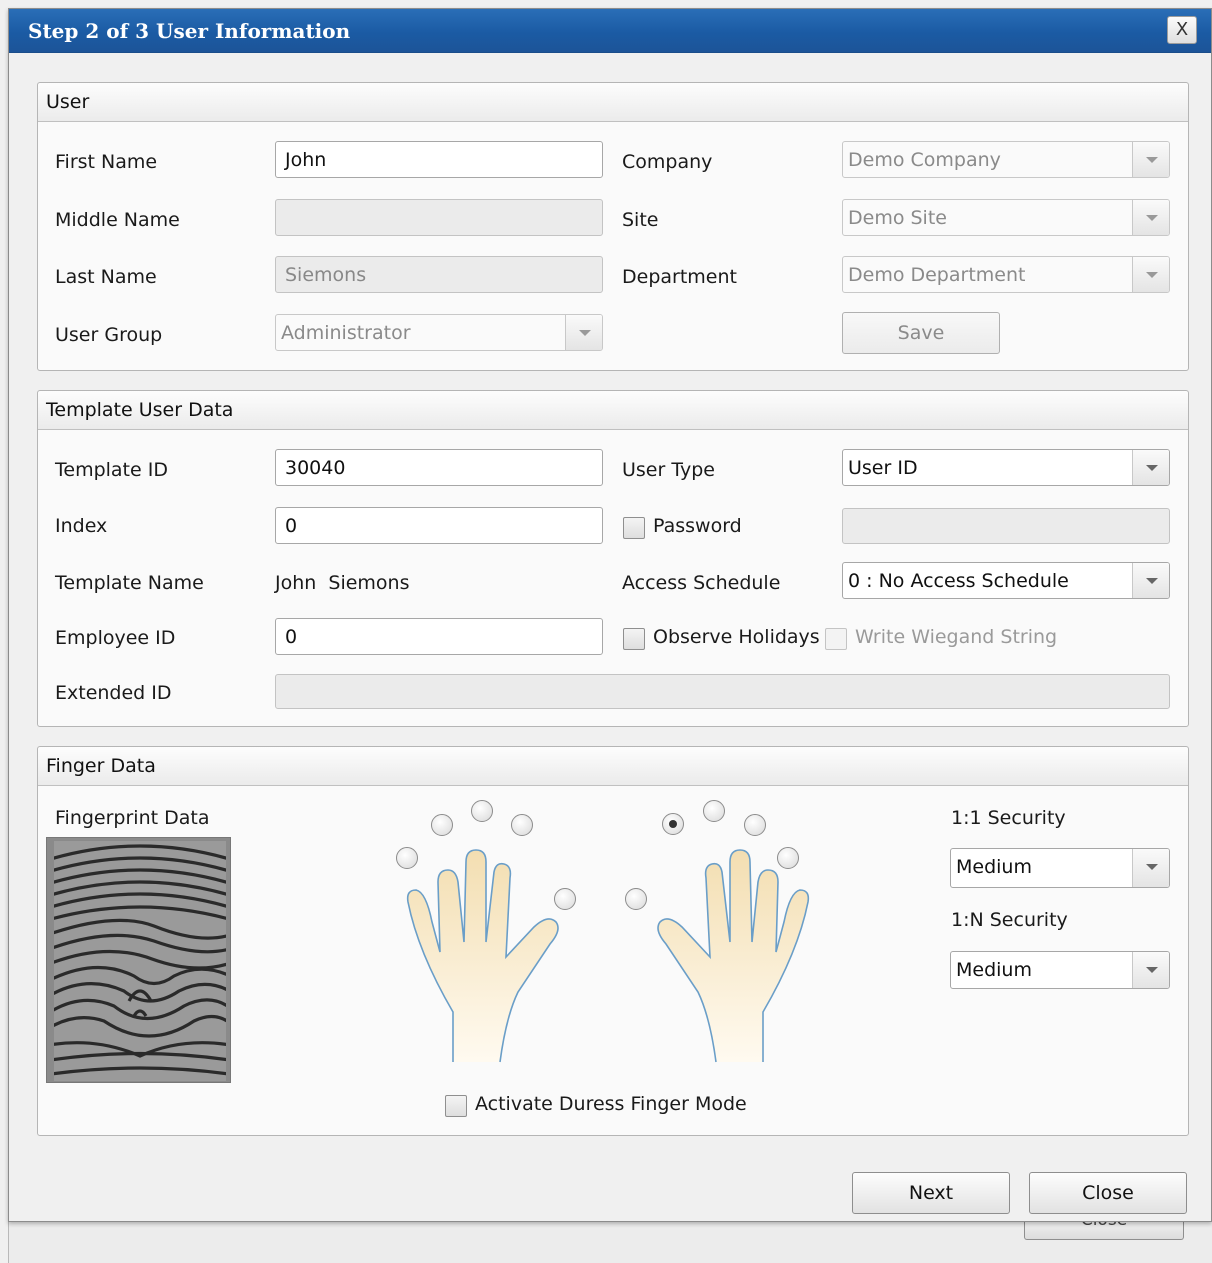 The image size is (1212, 1263). Describe the element at coordinates (117, 220) in the screenshot. I see `middle-name-label: Middle Name` at that location.